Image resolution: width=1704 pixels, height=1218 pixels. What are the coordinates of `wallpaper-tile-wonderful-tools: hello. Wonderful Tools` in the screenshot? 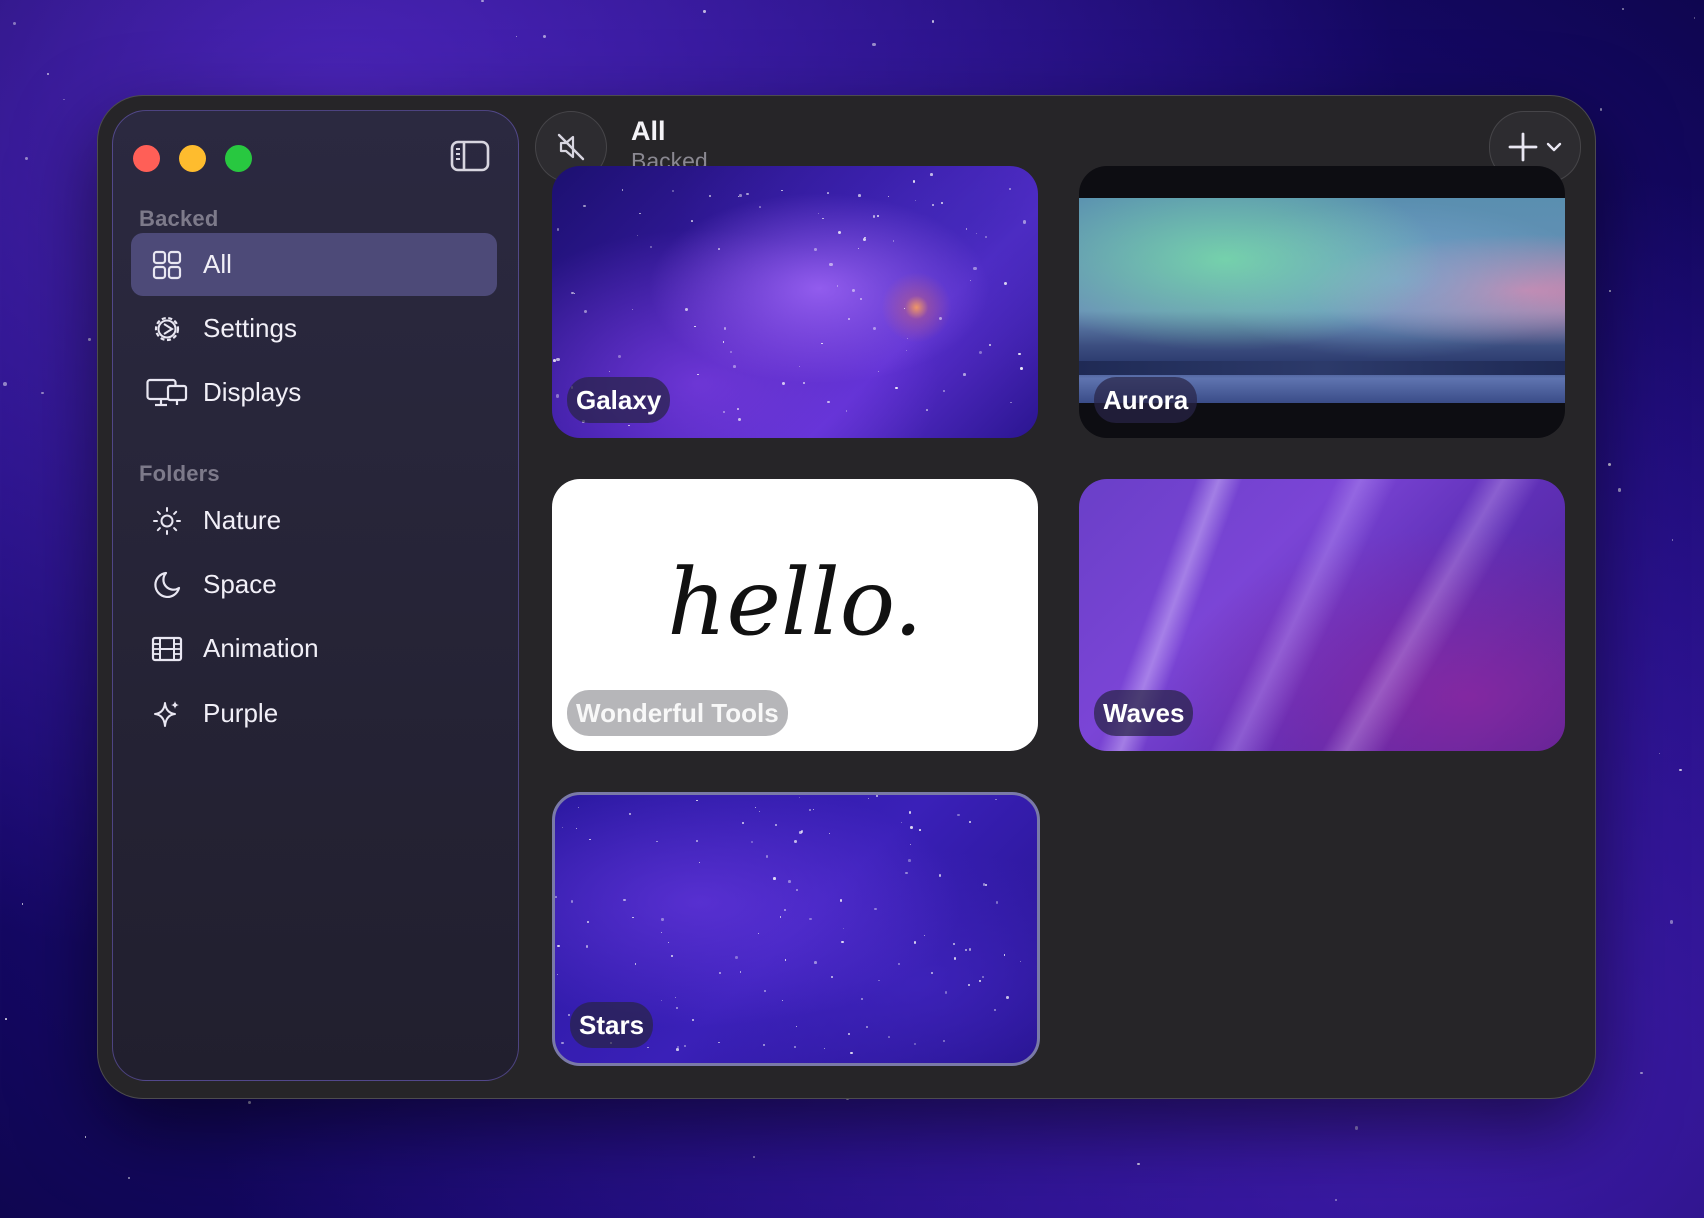 It's located at (795, 615).